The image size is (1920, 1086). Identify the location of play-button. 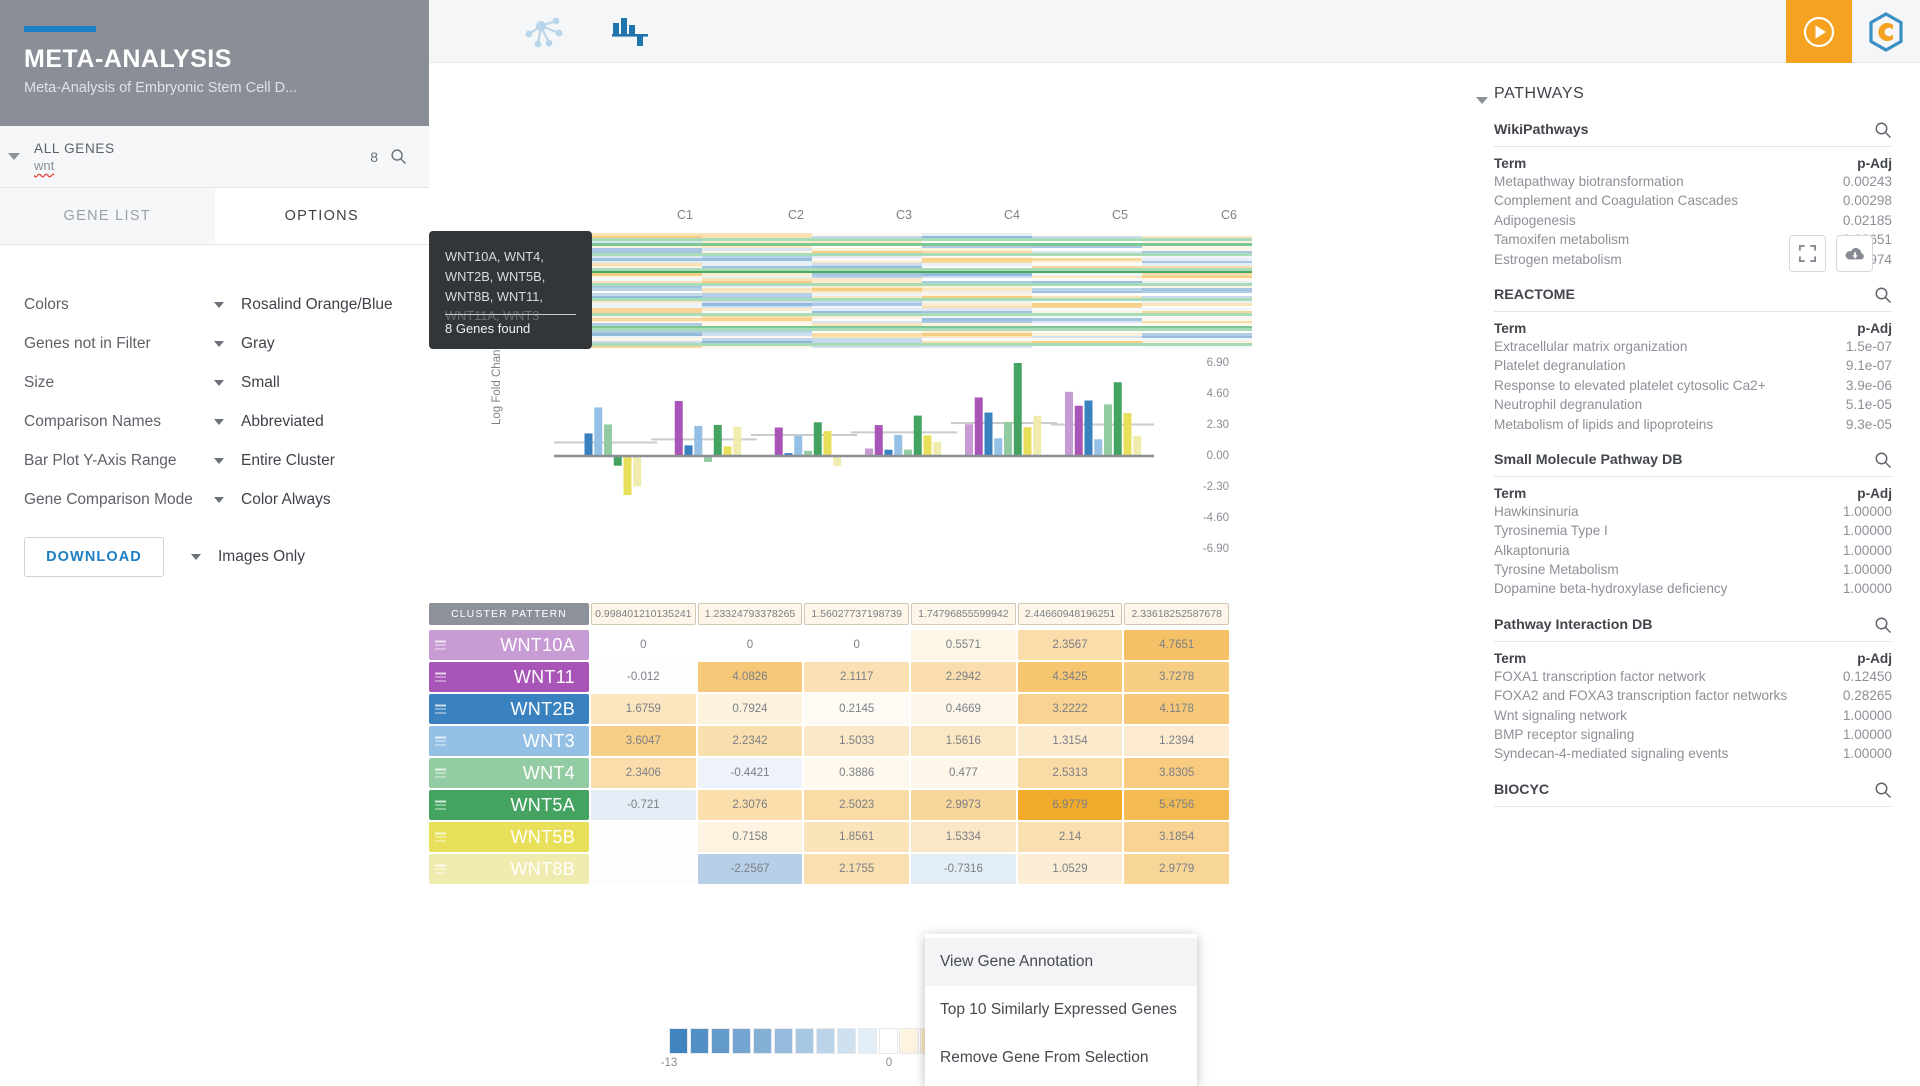
(1819, 31).